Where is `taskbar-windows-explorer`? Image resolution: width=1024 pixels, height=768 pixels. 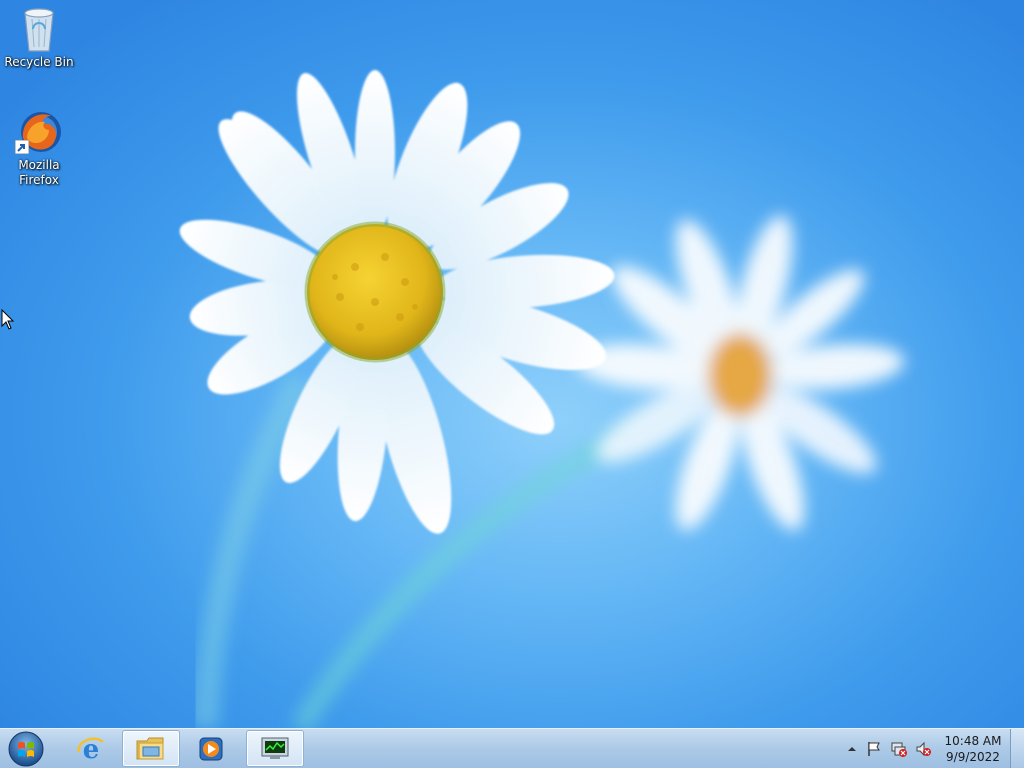 taskbar-windows-explorer is located at coordinates (151, 748).